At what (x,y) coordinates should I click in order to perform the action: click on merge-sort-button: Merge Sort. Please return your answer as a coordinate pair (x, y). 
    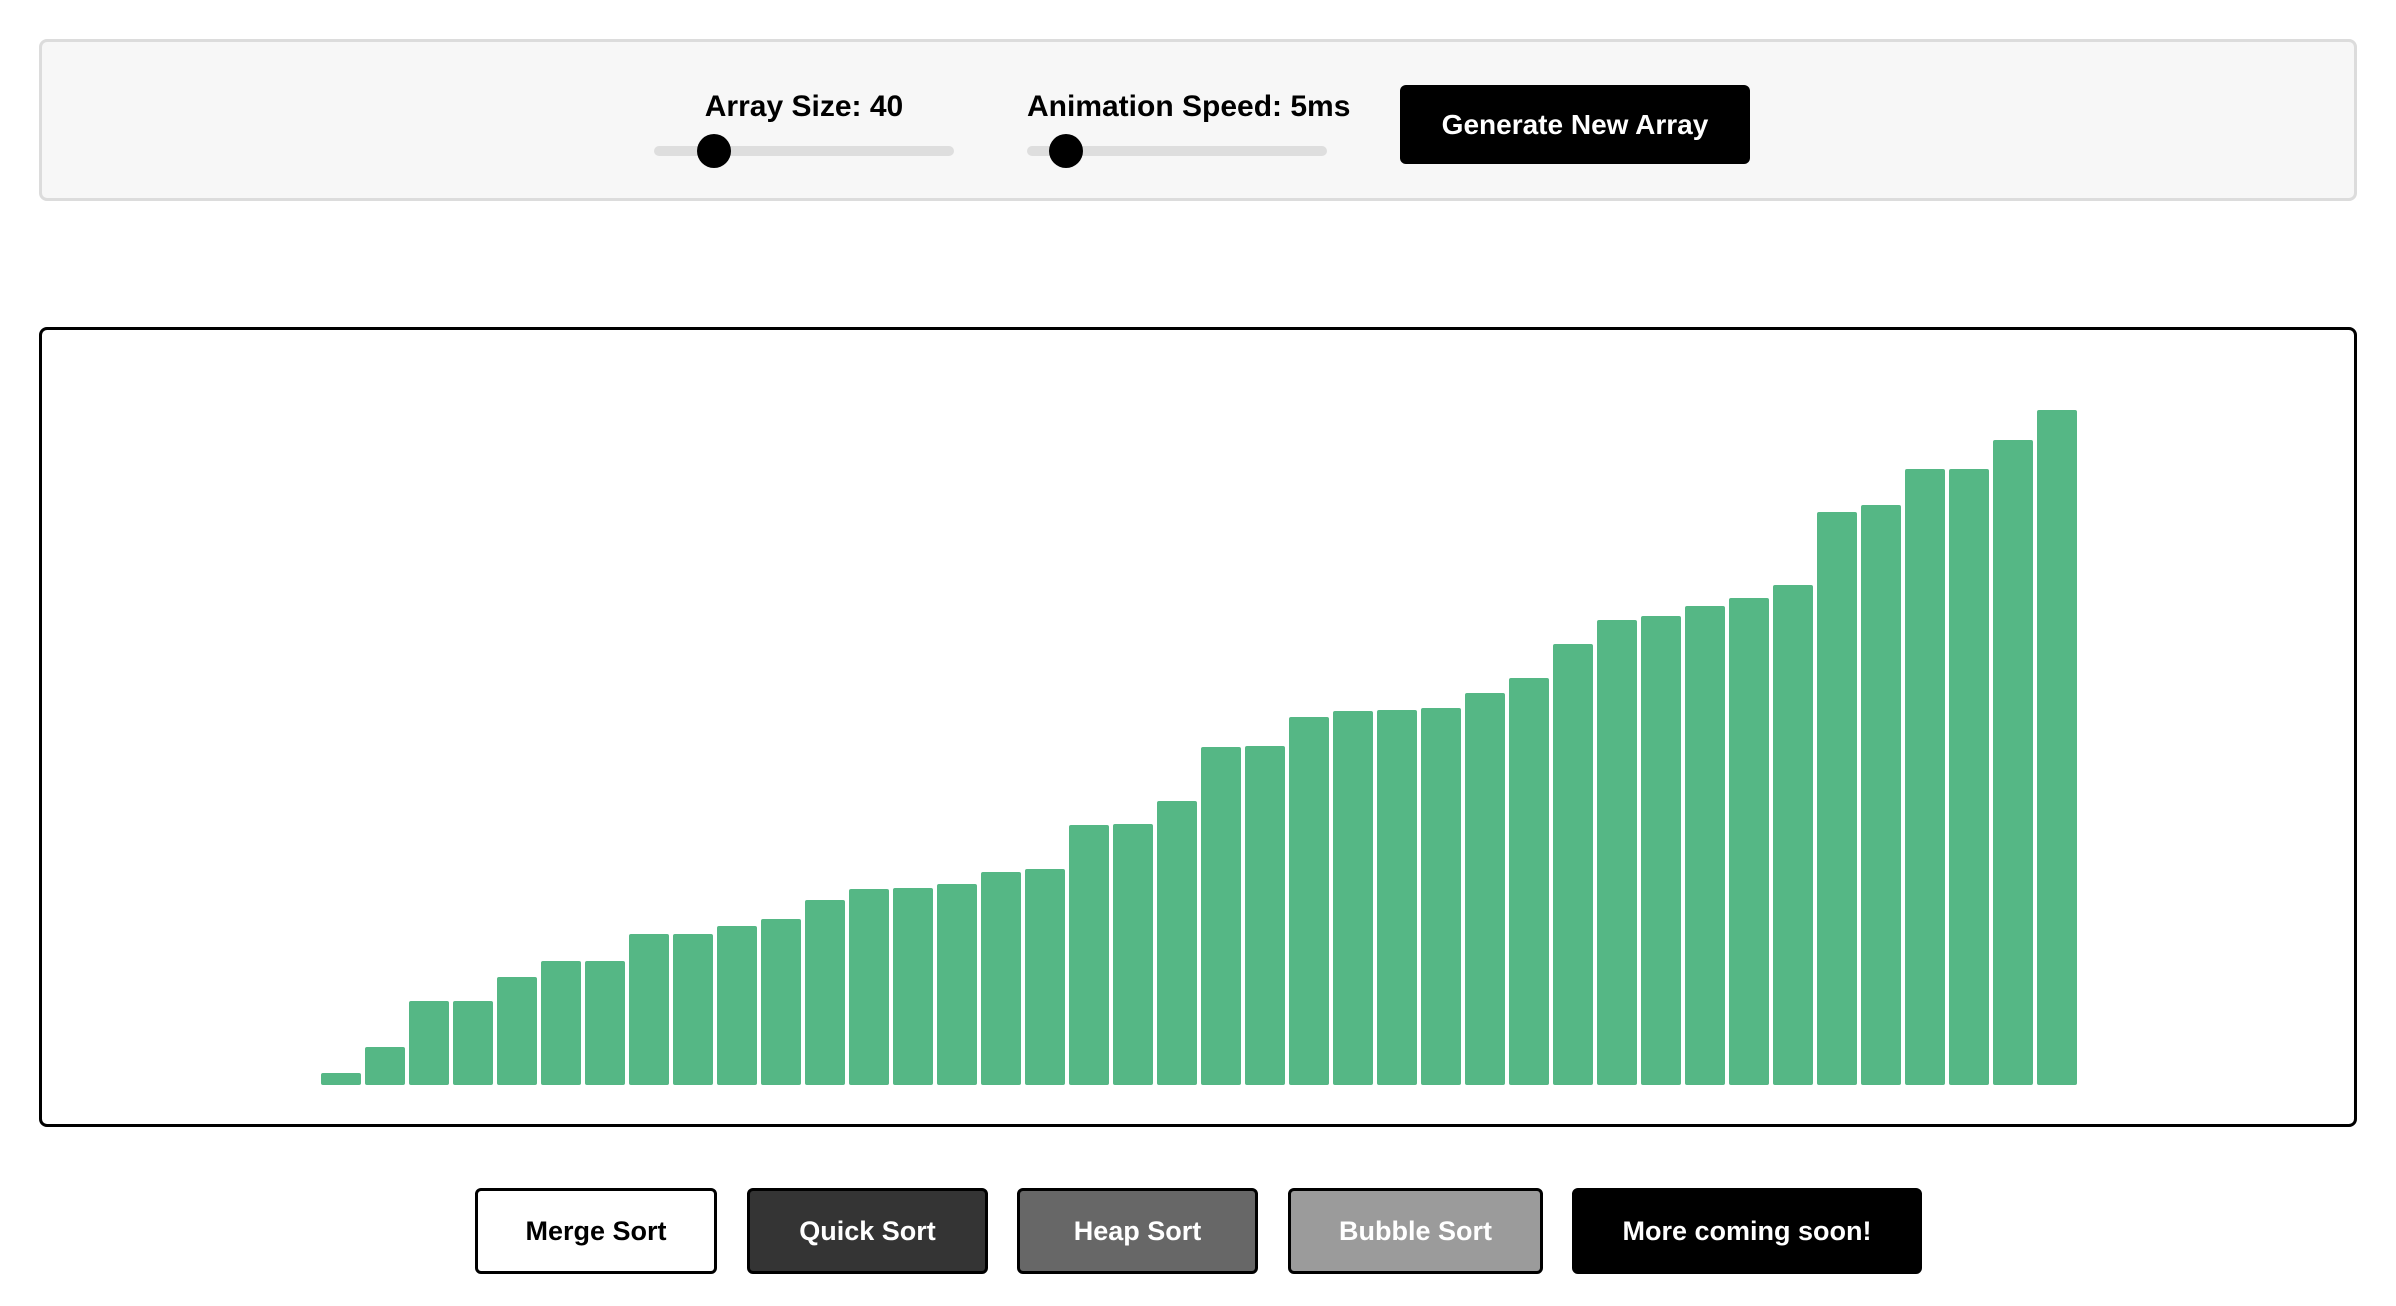
    Looking at the image, I should click on (596, 1231).